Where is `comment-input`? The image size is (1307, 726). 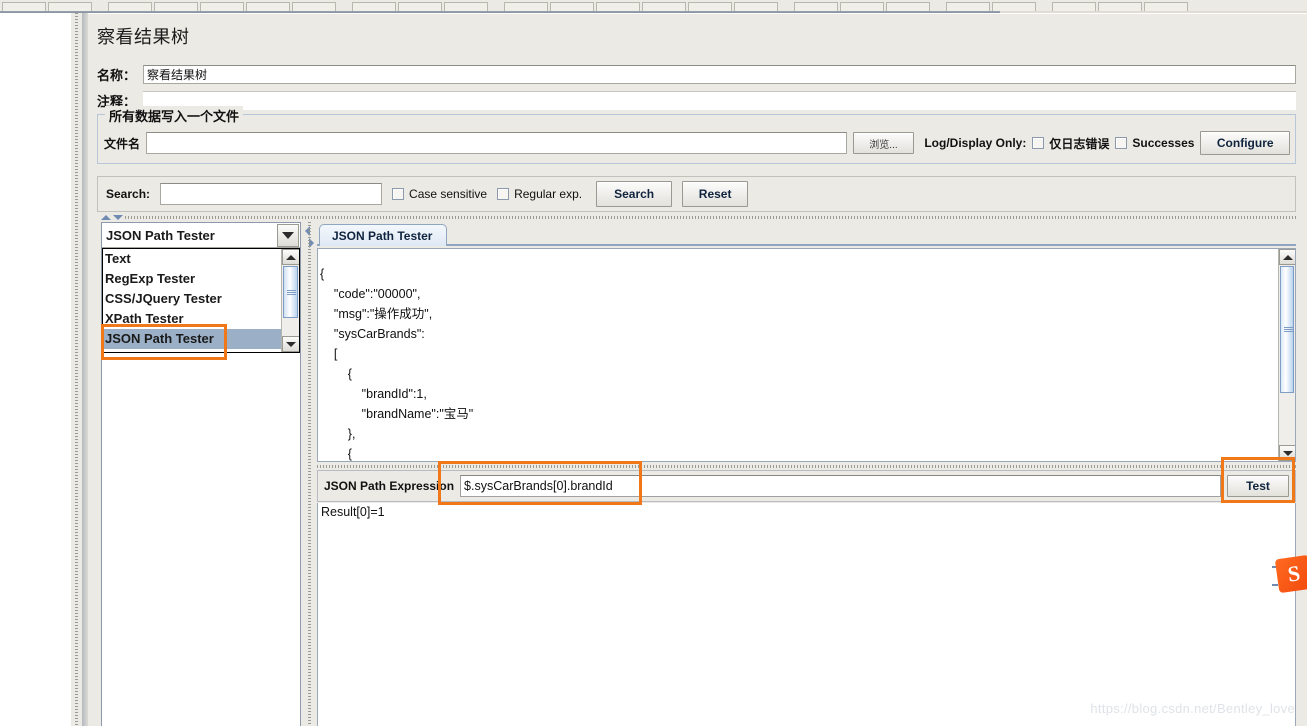 comment-input is located at coordinates (719, 100).